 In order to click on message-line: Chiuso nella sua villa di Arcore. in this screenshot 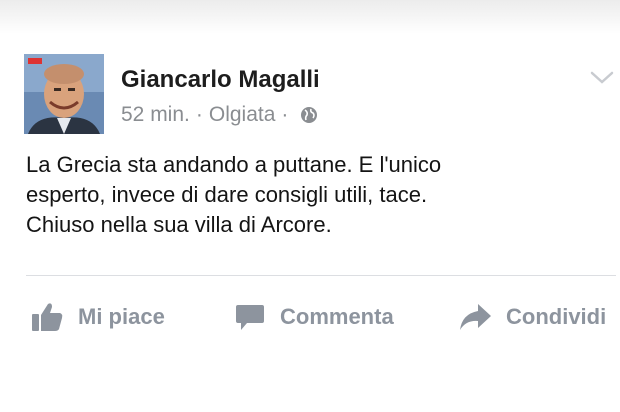, I will do `click(179, 224)`.